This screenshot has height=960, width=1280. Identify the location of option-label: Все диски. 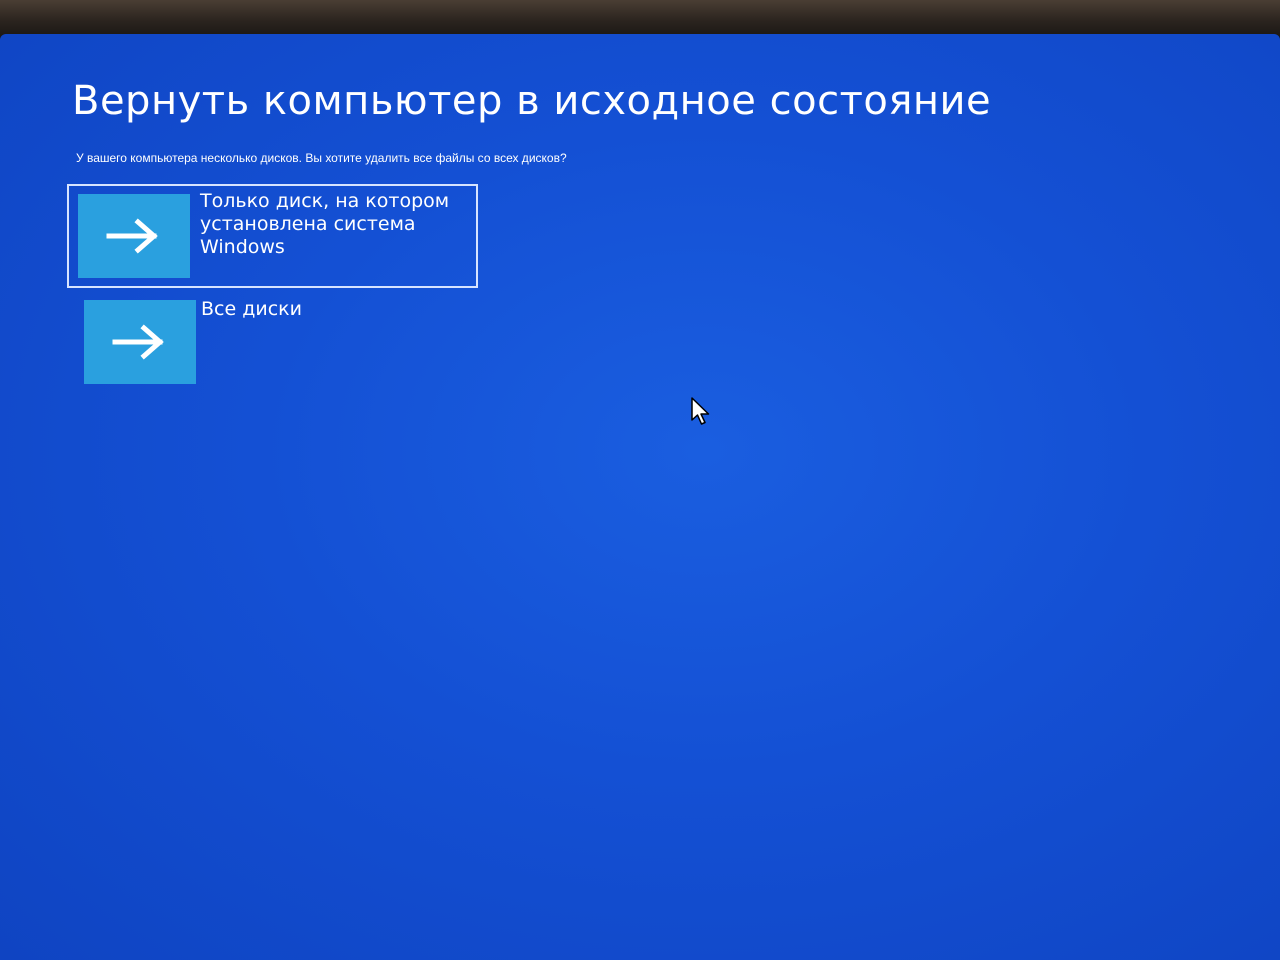
(251, 309).